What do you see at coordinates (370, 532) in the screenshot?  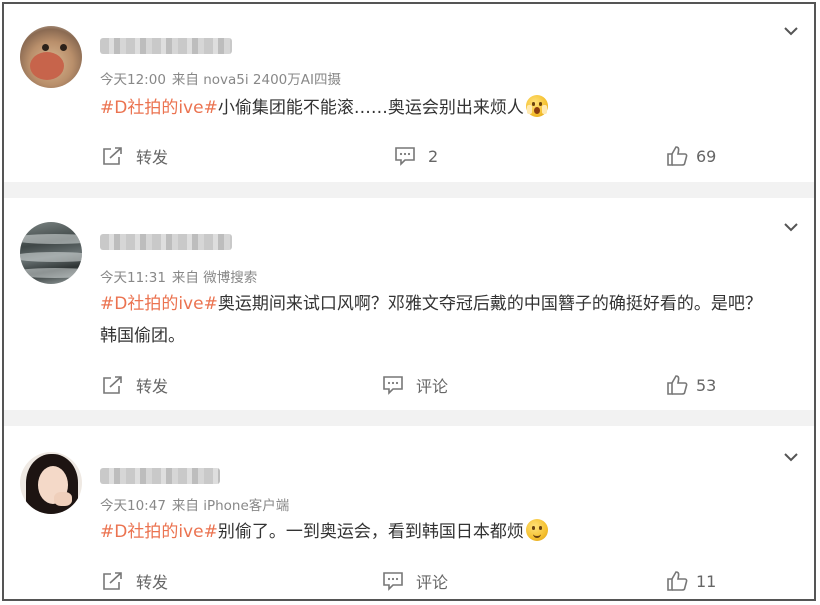 I see `post-text: 别偷了。一到奥运会，看到韩国日本都烦` at bounding box center [370, 532].